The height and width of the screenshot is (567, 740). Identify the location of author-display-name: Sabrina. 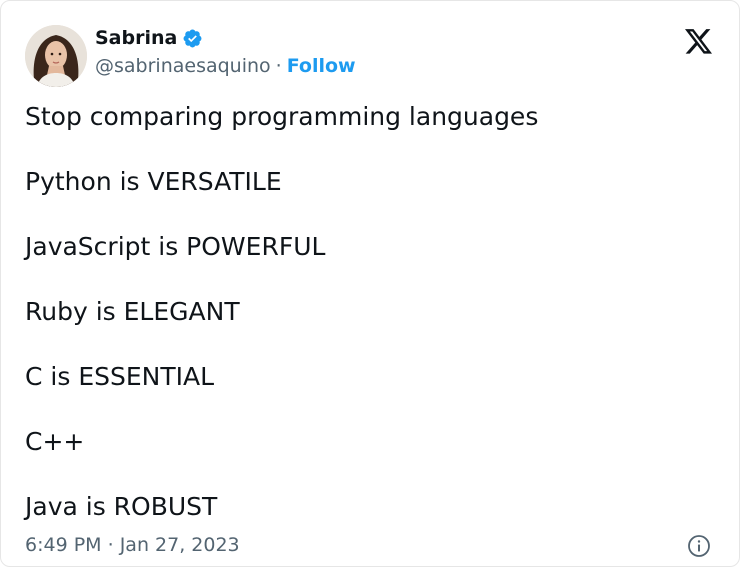
(136, 38).